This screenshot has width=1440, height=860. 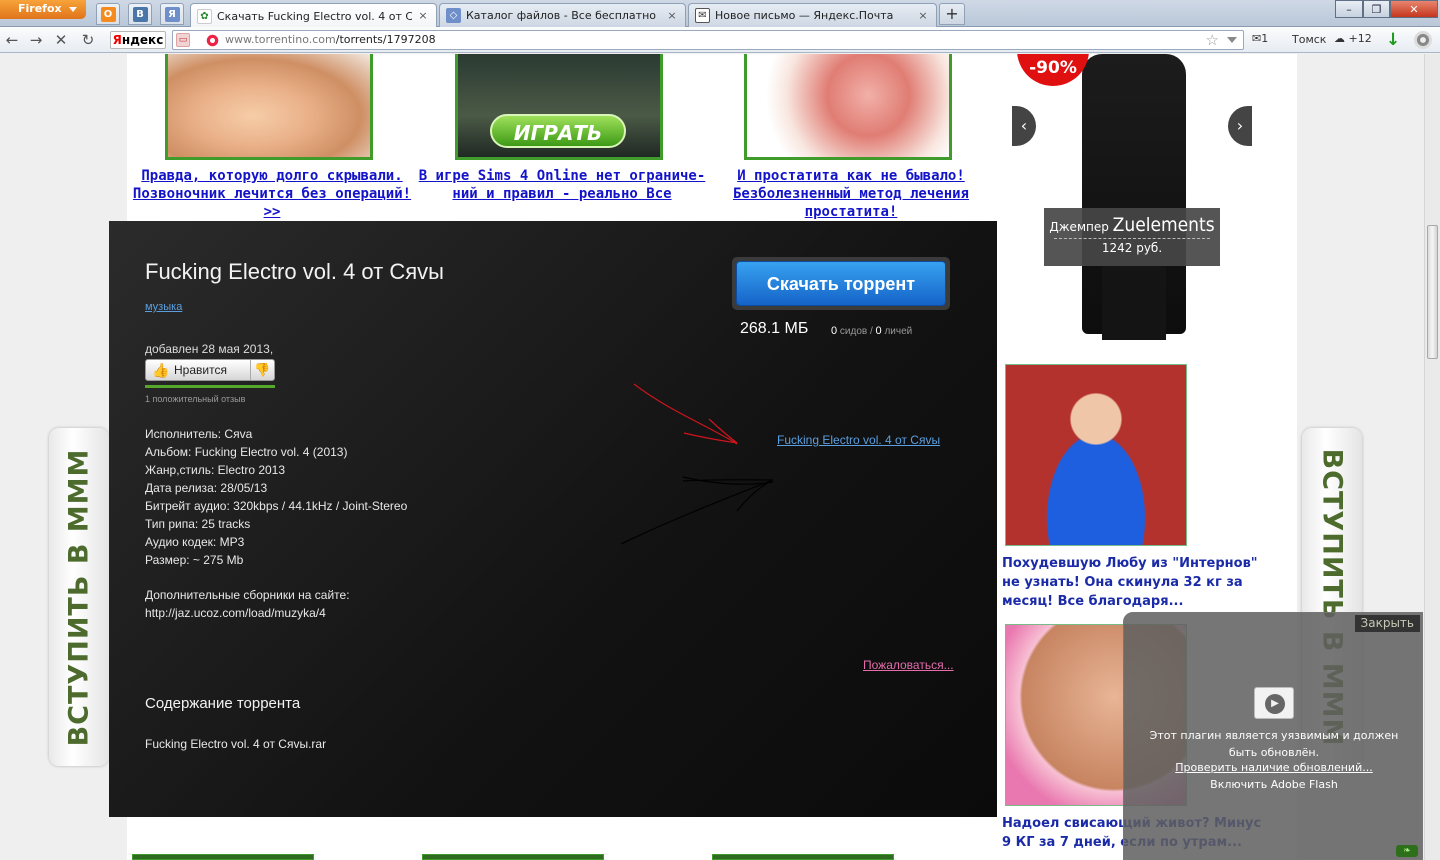 I want to click on rating-bar, so click(x=210, y=386).